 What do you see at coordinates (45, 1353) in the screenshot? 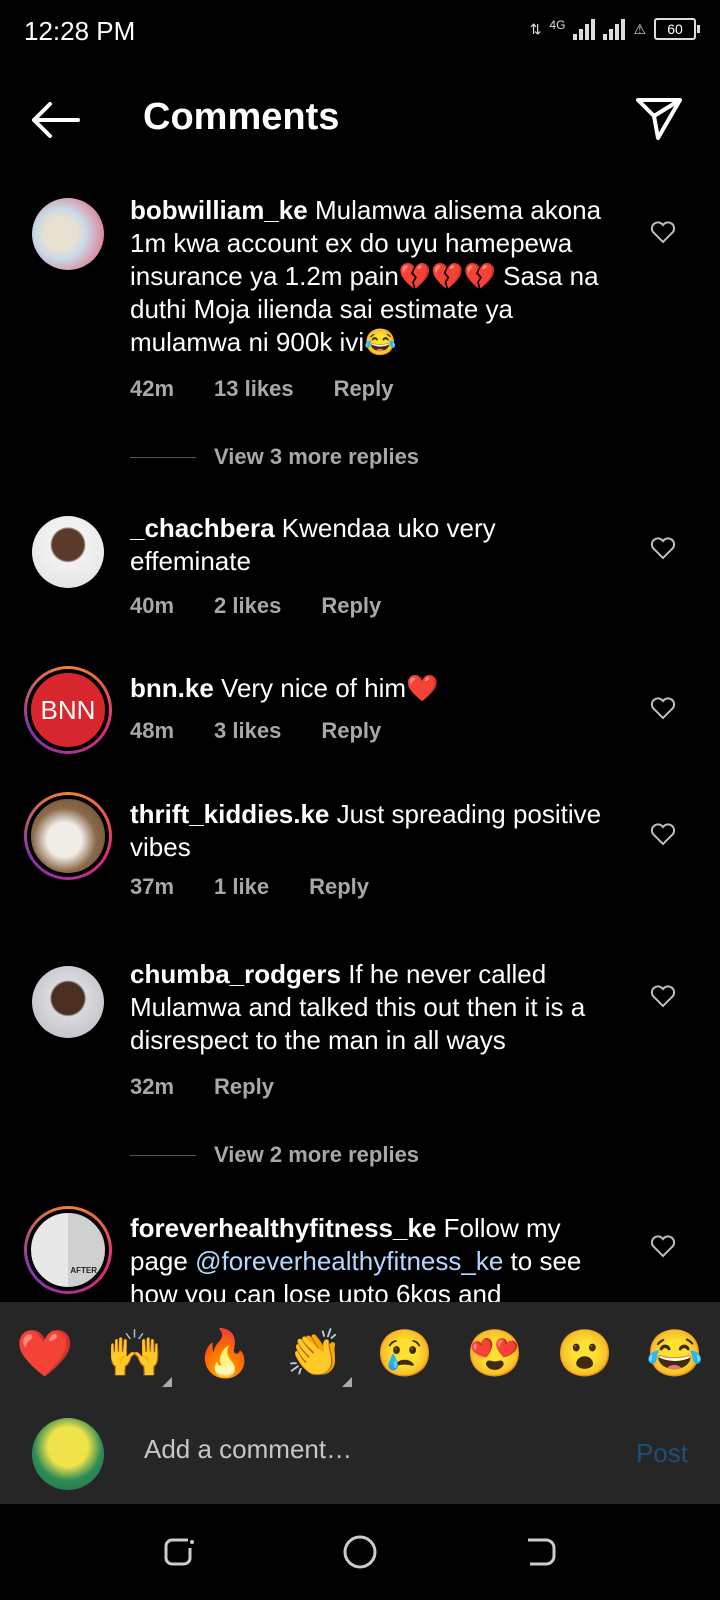
I see `emoji-heart: ❤️` at bounding box center [45, 1353].